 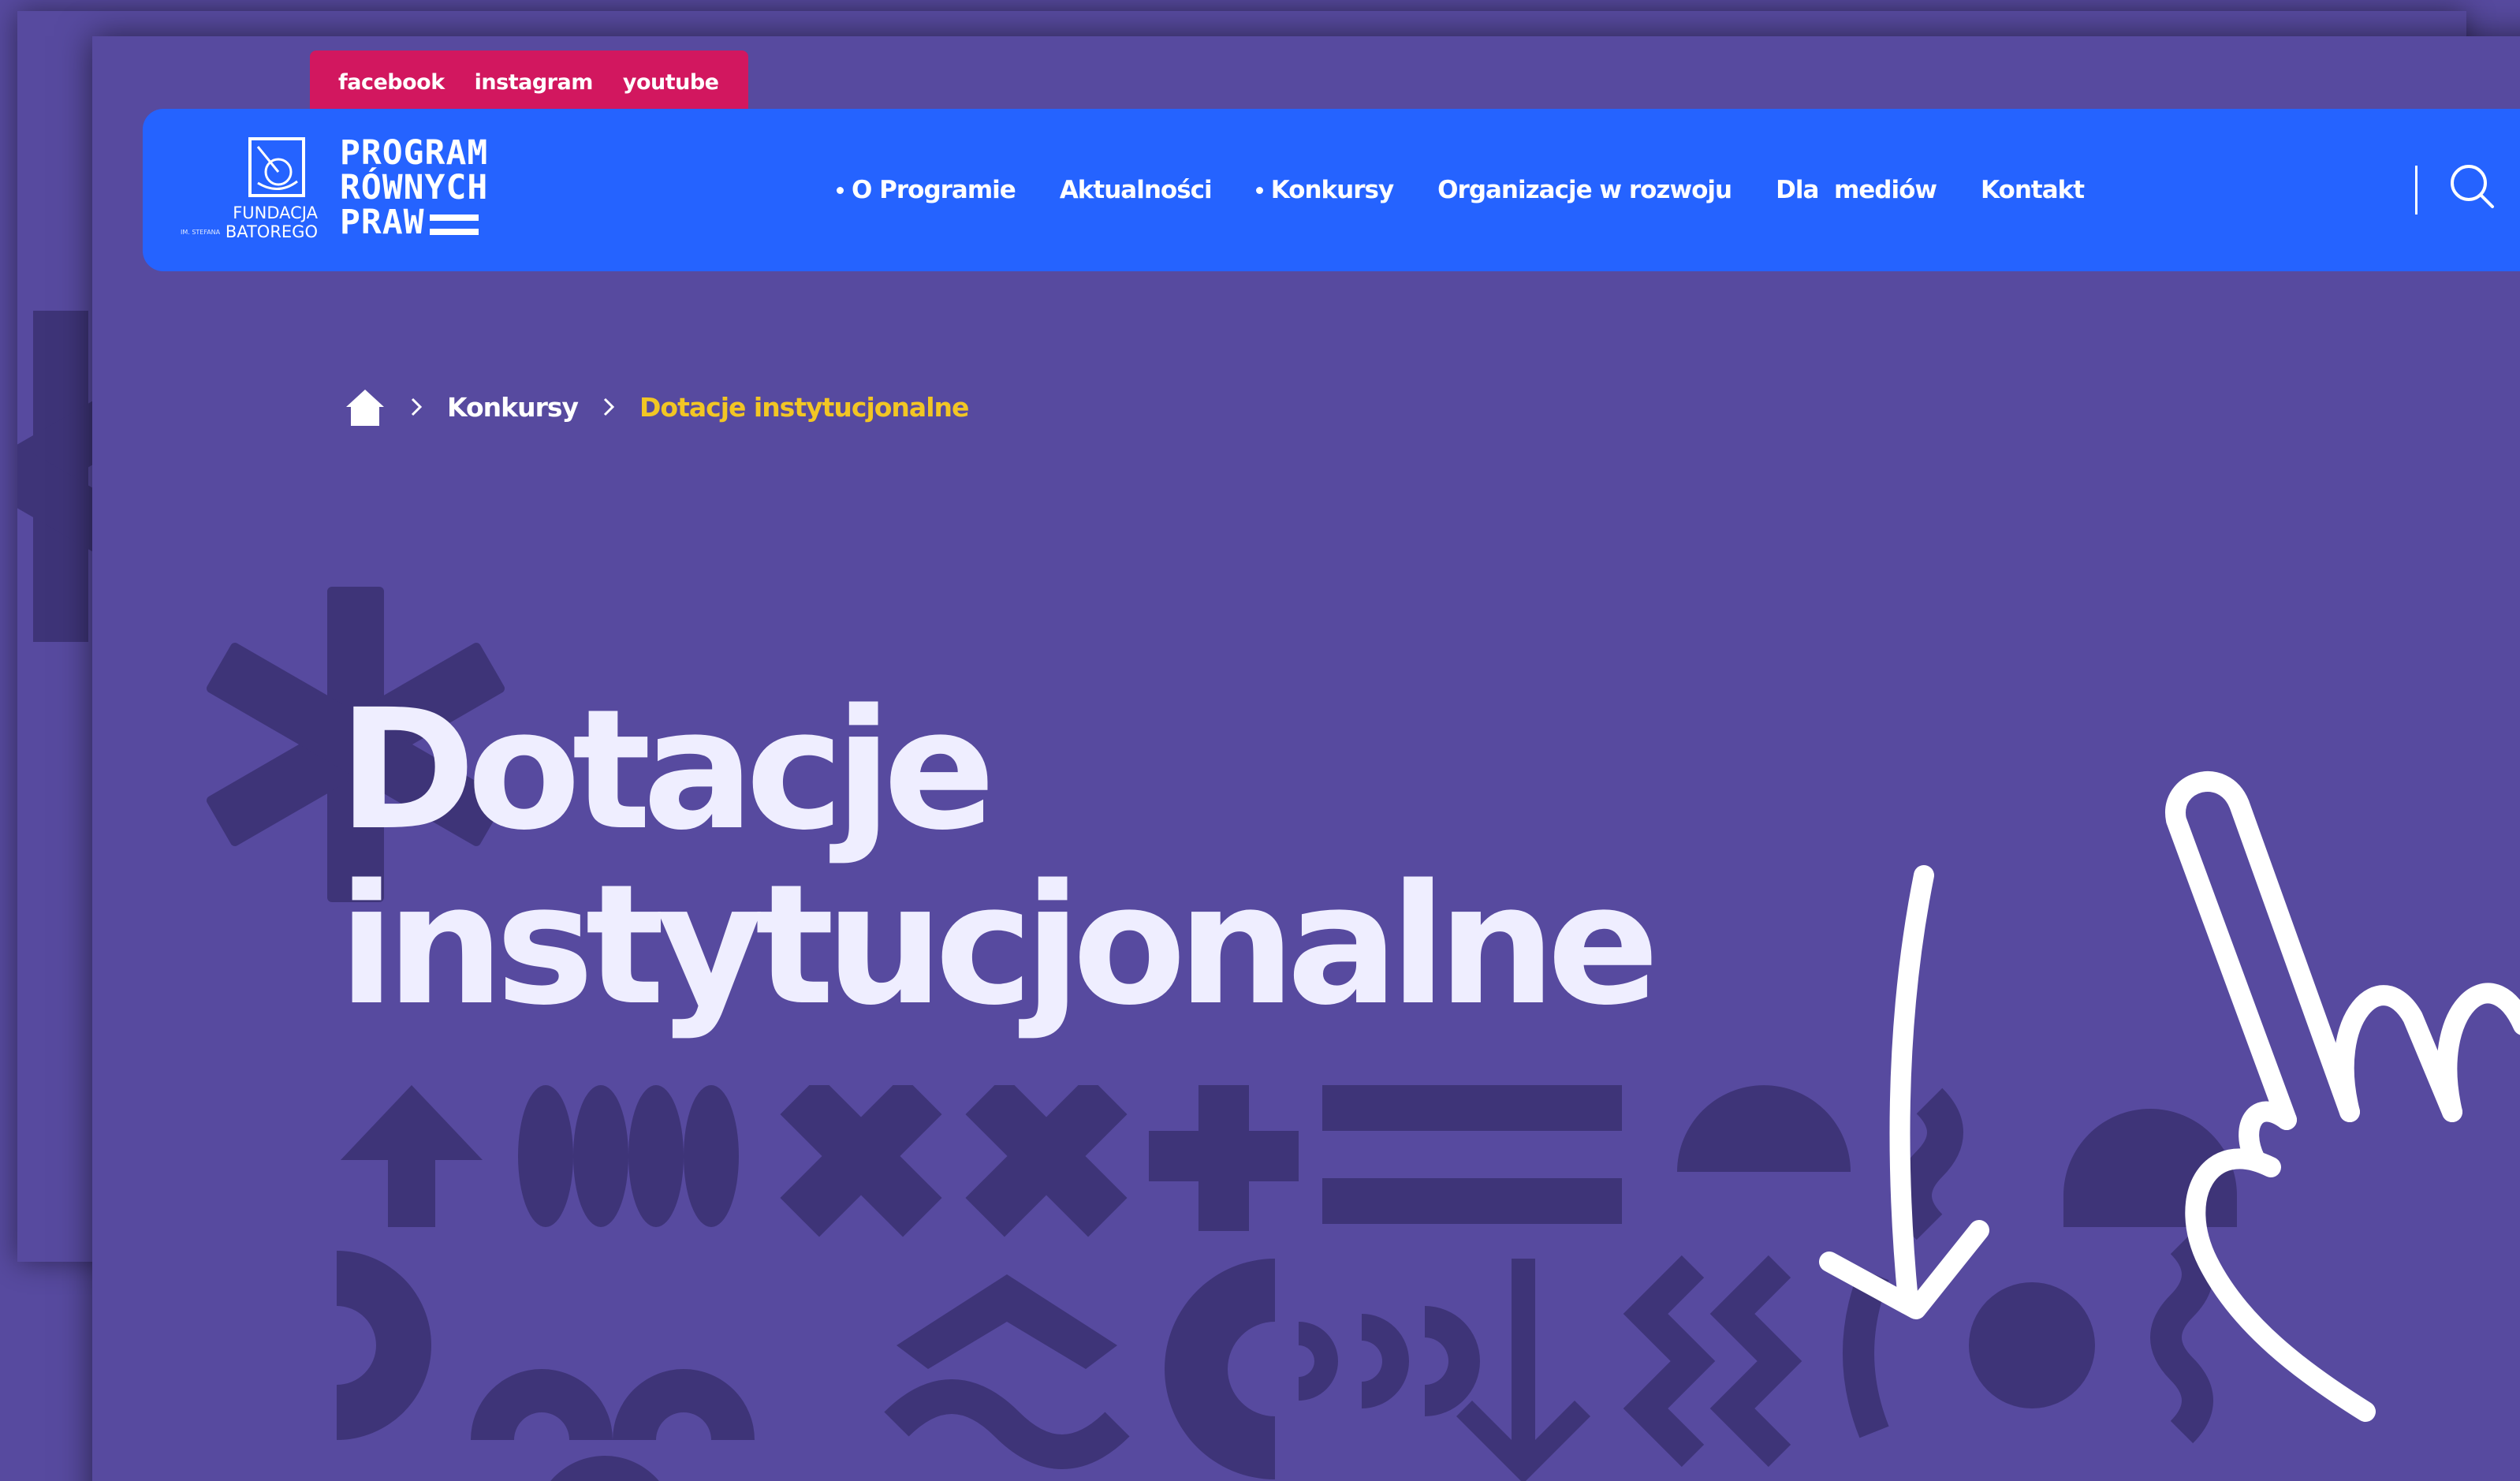 I want to click on breadcrumb-konkursy: Konkursy, so click(x=513, y=407).